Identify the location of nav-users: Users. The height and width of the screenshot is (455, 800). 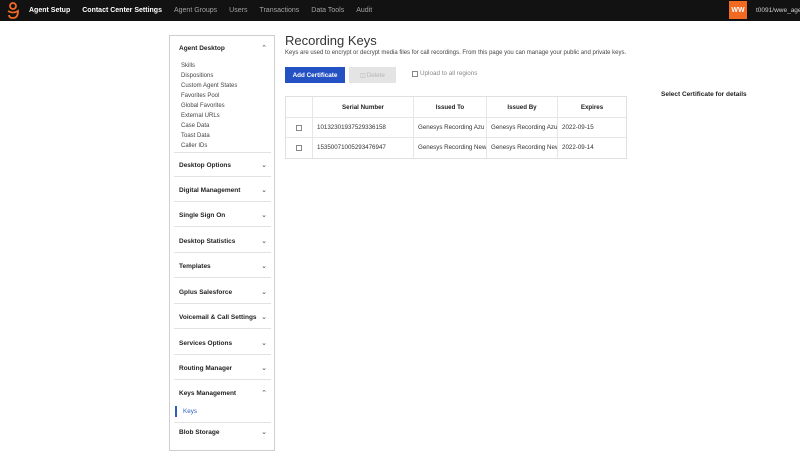
(238, 10).